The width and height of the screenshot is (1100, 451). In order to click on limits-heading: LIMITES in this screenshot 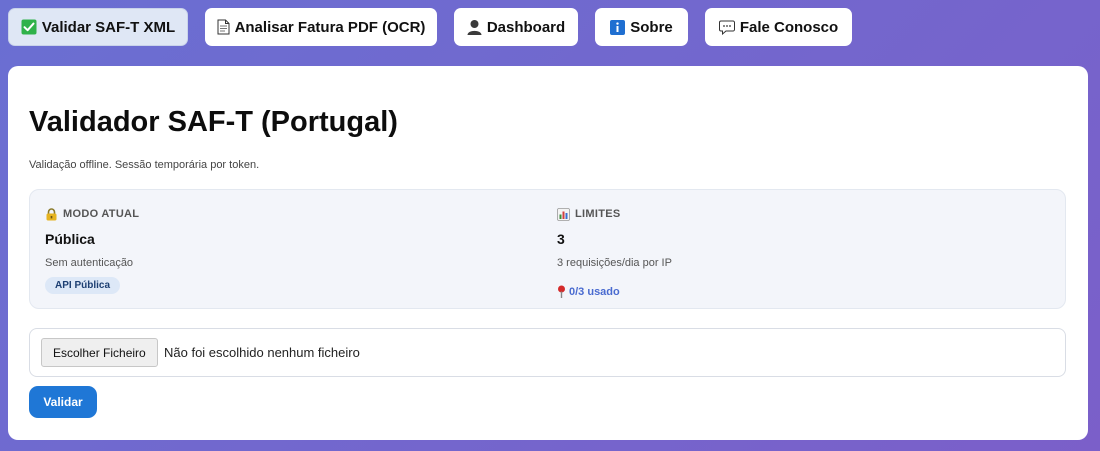, I will do `click(614, 214)`.